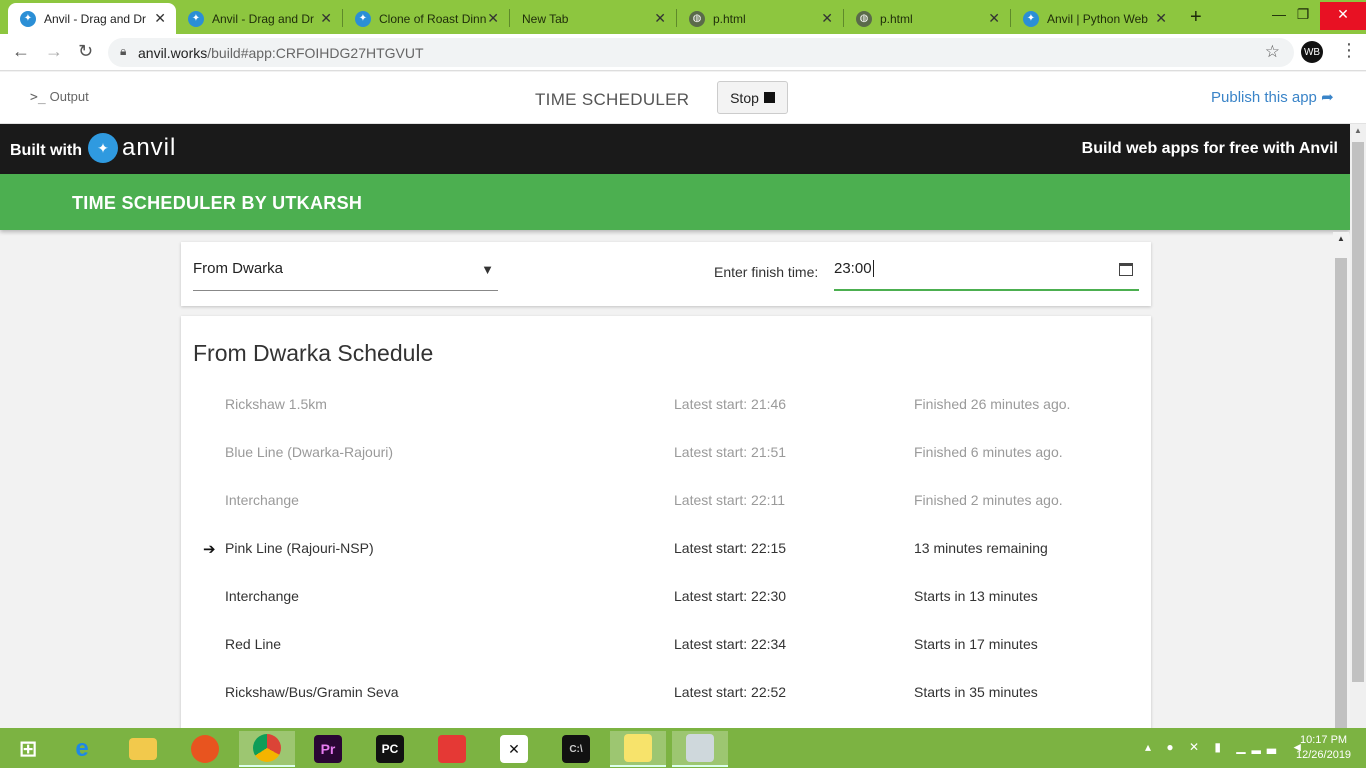 The image size is (1366, 768). I want to click on extension-icon: WB, so click(1312, 52).